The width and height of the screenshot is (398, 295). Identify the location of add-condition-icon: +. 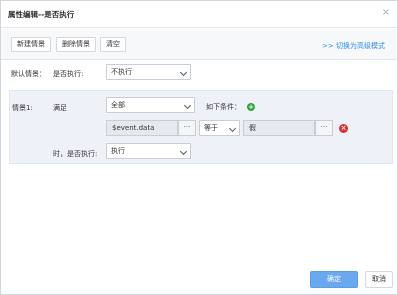
(251, 107).